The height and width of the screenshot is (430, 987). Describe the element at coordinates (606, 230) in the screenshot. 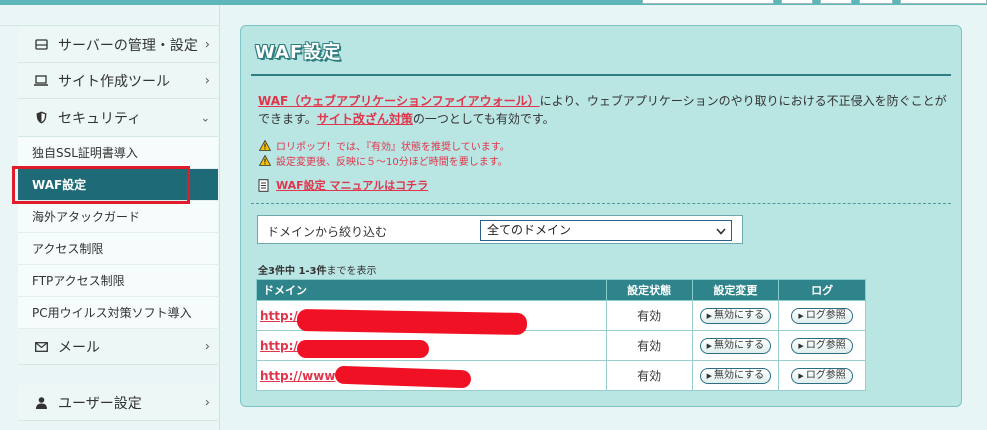

I see `domain-select: 全てのドメイン` at that location.